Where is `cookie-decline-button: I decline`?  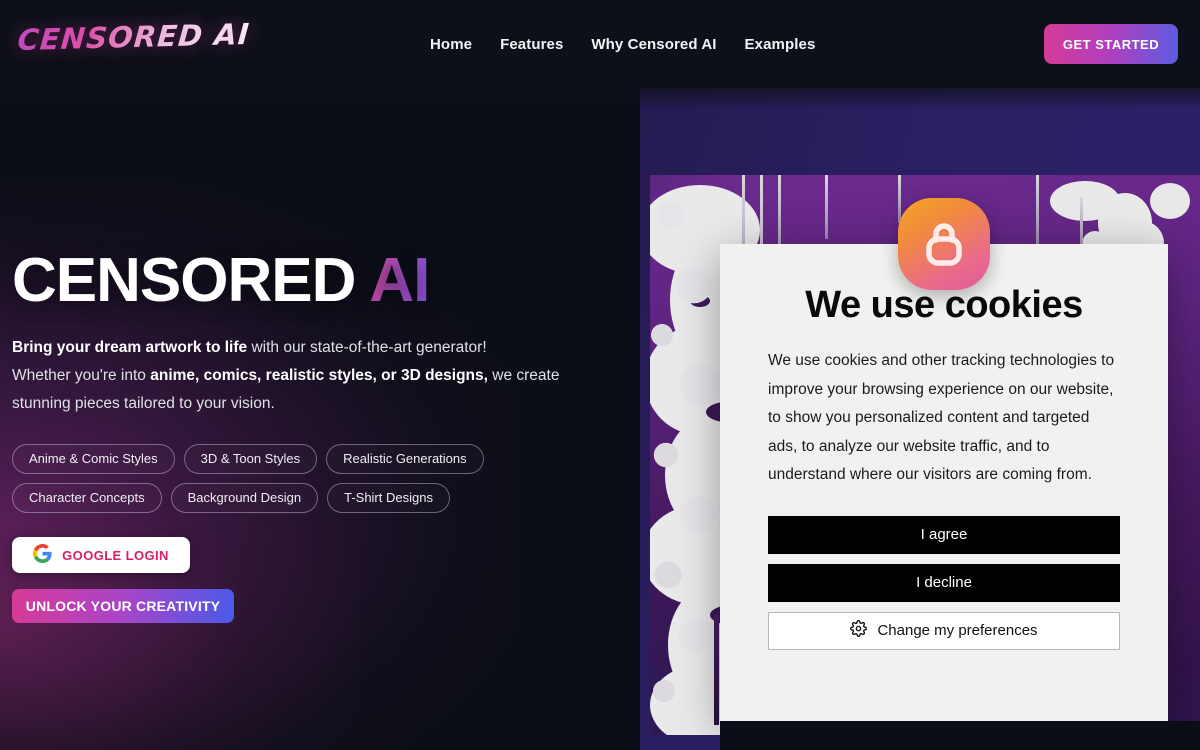 cookie-decline-button: I decline is located at coordinates (944, 582).